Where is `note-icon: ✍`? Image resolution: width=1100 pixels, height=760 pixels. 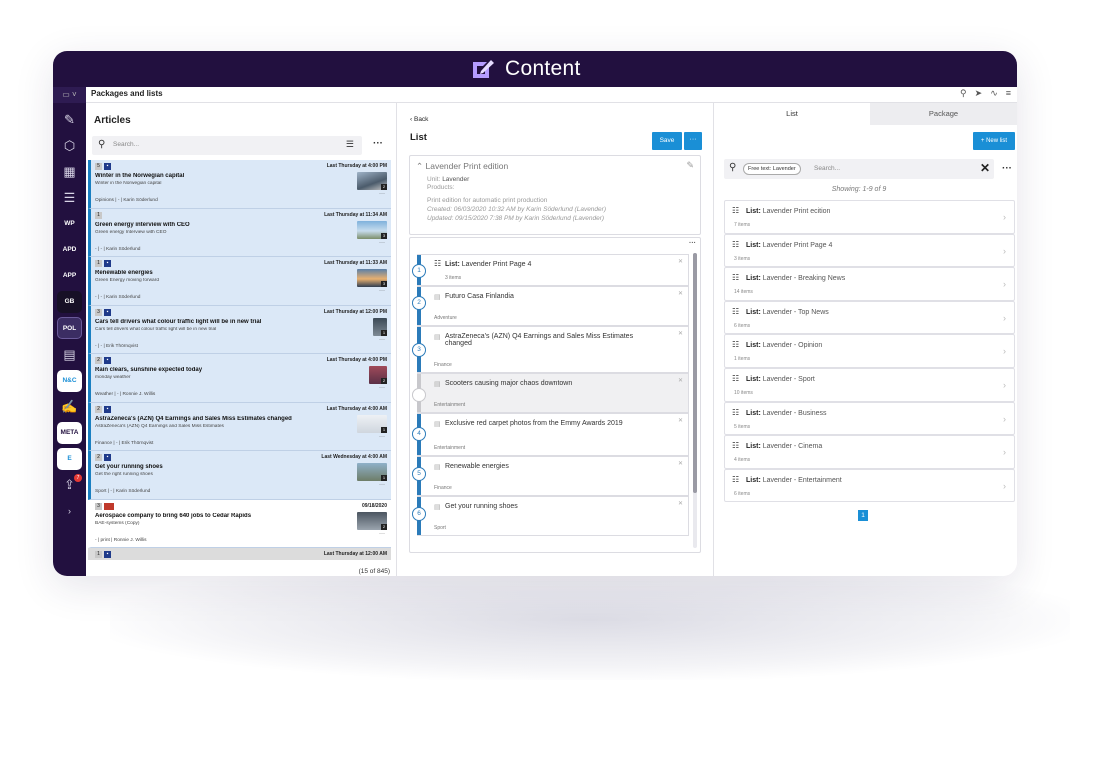
note-icon: ✍ is located at coordinates (69, 407).